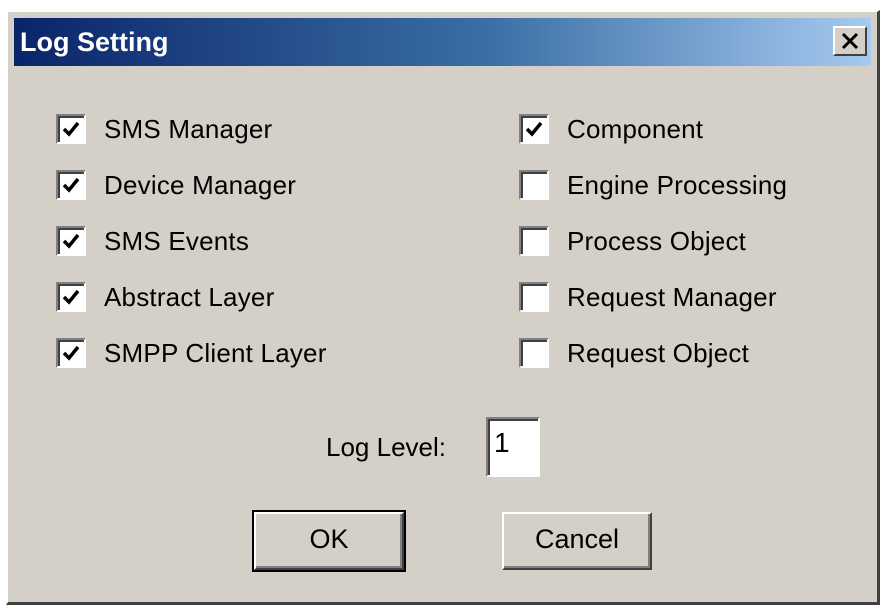 This screenshot has height=609, width=886. Describe the element at coordinates (189, 296) in the screenshot. I see `checkbox-label: Abstract Layer` at that location.